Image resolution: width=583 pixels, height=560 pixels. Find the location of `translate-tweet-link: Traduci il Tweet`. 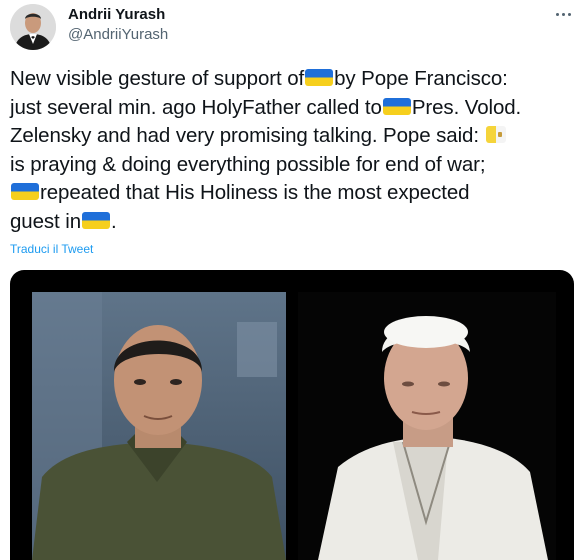

translate-tweet-link: Traduci il Tweet is located at coordinates (51, 249).